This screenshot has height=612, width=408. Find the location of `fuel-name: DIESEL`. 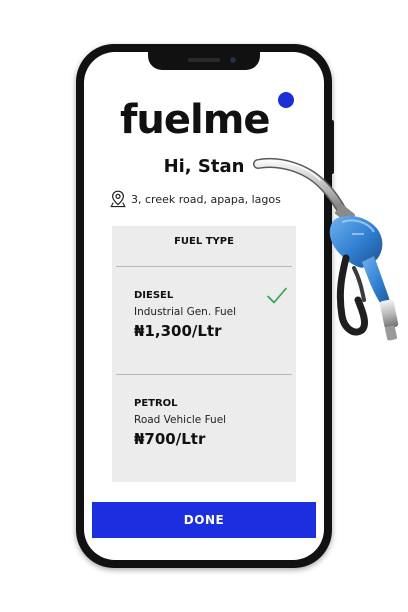

fuel-name: DIESEL is located at coordinates (154, 295).